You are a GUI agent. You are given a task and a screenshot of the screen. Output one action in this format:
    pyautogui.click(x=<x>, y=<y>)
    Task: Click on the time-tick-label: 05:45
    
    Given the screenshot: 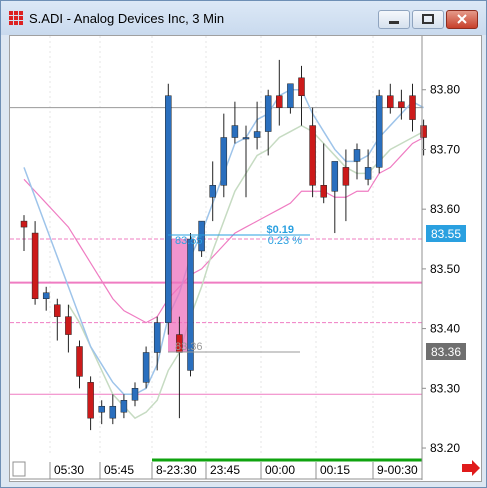 What is the action you would take?
    pyautogui.click(x=119, y=470)
    